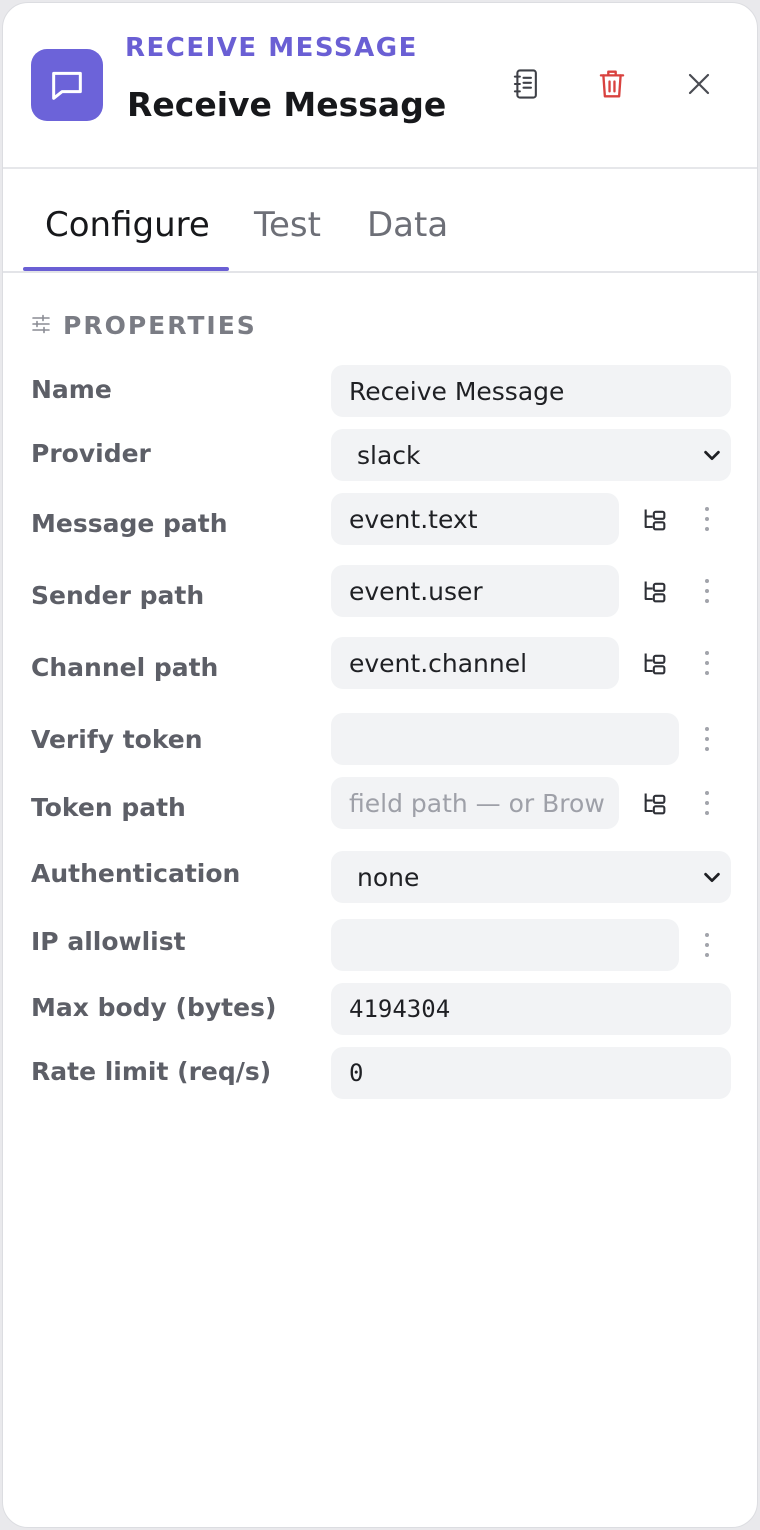 This screenshot has height=1530, width=760. I want to click on channel-path-input: event.channel, so click(475, 663).